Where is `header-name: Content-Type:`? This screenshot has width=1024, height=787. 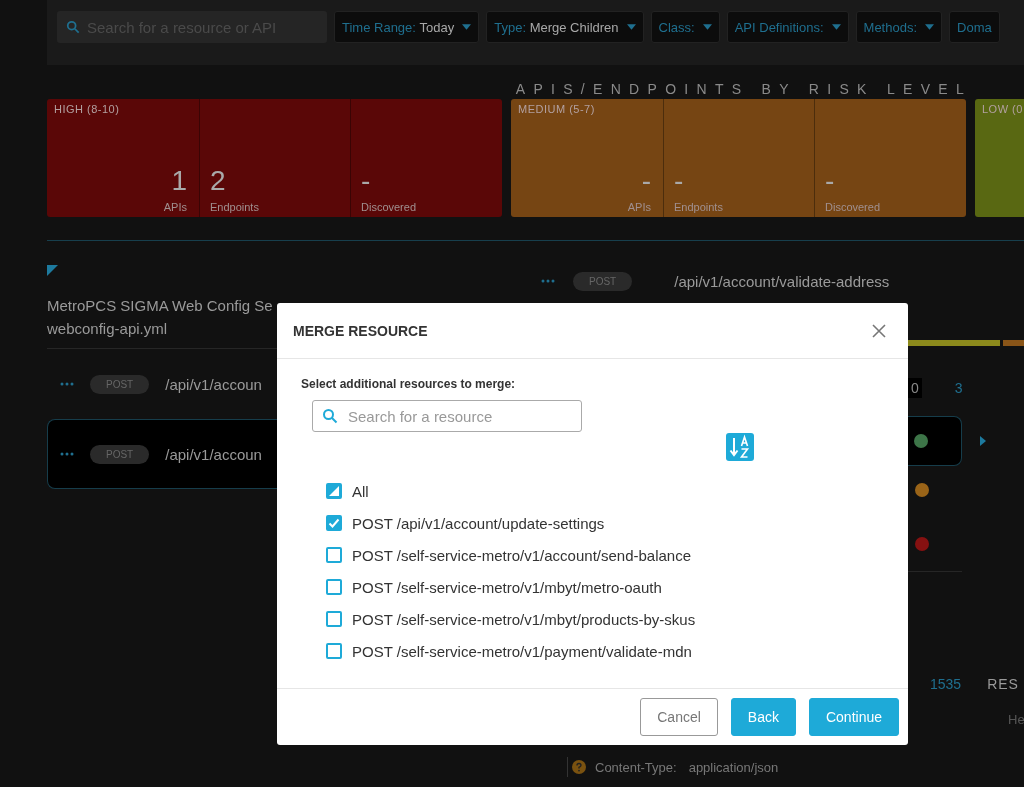 header-name: Content-Type: is located at coordinates (636, 767).